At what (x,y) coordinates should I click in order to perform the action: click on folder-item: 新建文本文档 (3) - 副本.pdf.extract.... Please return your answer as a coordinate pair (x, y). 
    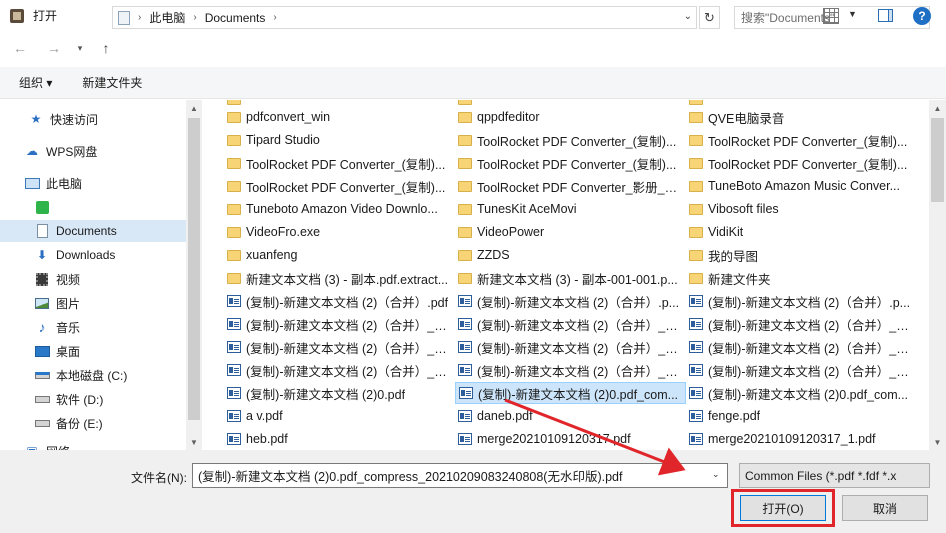
    Looking at the image, I should click on (337, 278).